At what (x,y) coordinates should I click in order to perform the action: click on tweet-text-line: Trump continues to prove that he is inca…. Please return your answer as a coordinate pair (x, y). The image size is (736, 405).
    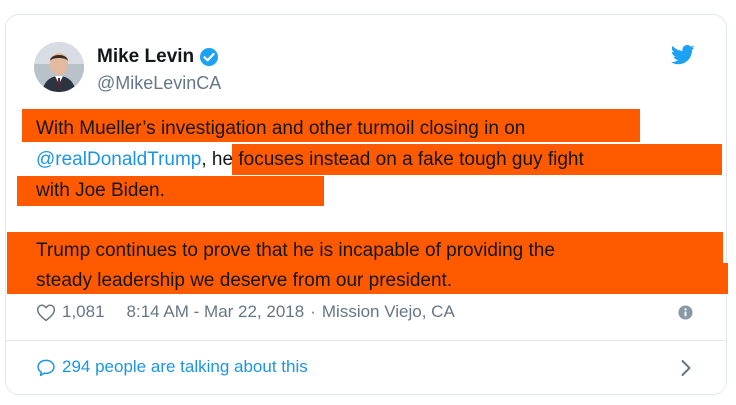
    Looking at the image, I should click on (295, 250).